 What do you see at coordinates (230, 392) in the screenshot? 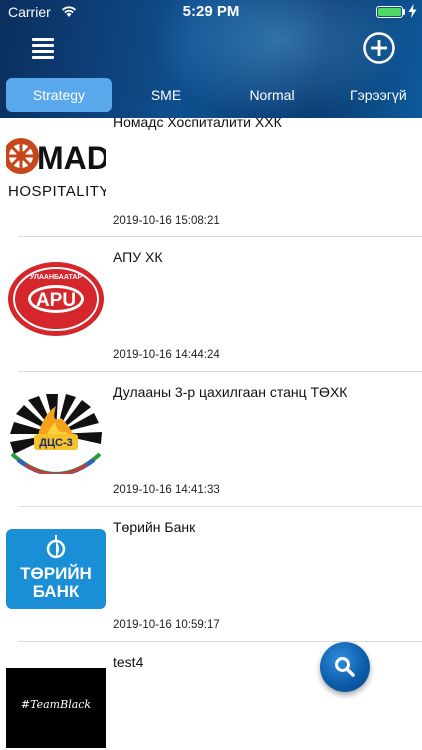
I see `item-name: Дулааны 3-р цахилгаан станц ТӨХК` at bounding box center [230, 392].